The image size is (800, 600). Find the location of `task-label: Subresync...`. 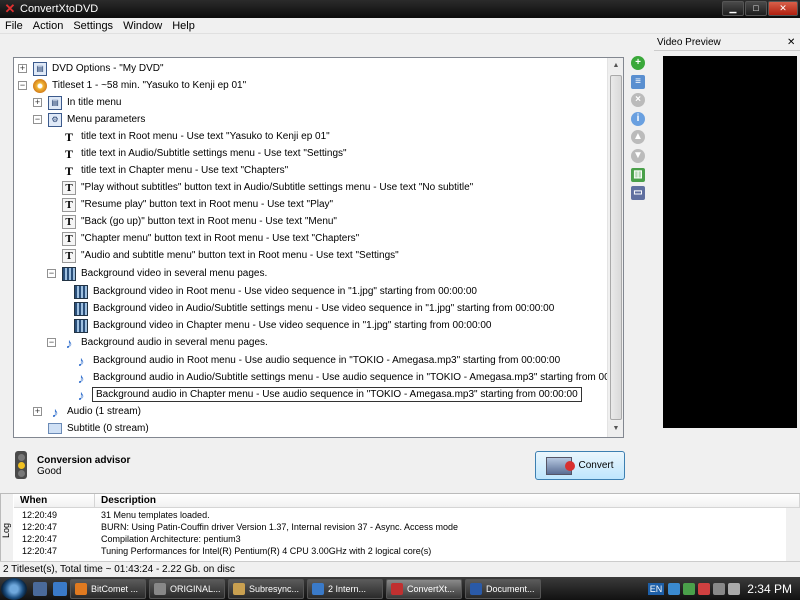

task-label: Subresync... is located at coordinates (274, 588).